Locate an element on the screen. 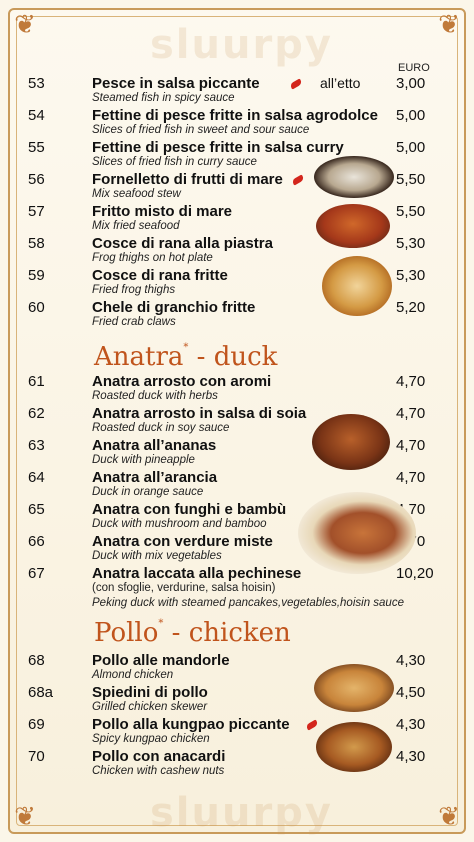 The image size is (474, 842). section-translation: - chicken is located at coordinates (231, 633).